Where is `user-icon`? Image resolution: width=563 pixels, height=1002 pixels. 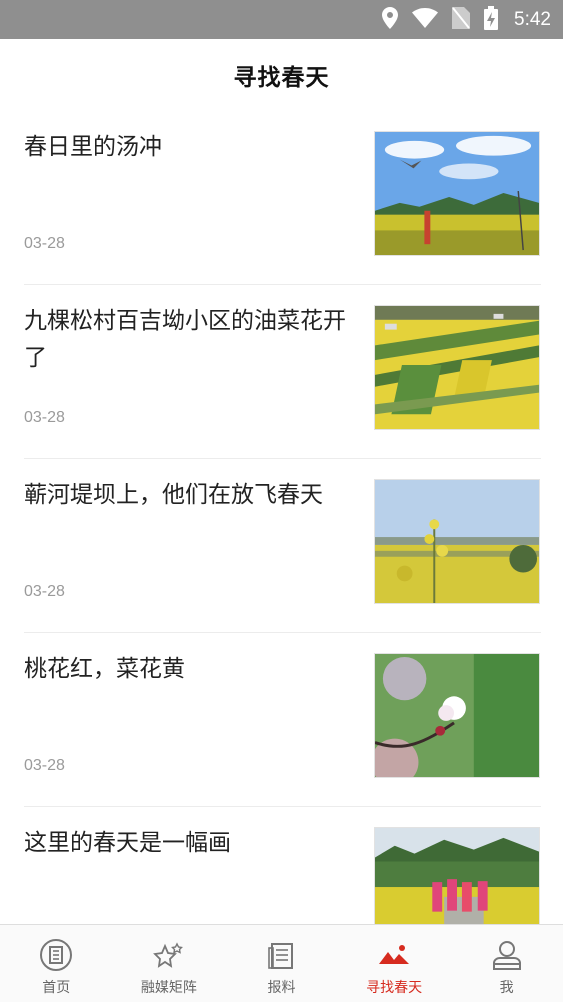
user-icon is located at coordinates (507, 955).